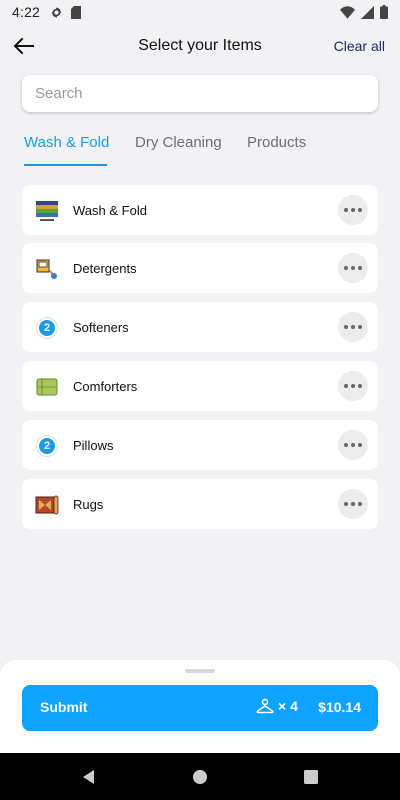 The width and height of the screenshot is (400, 800). I want to click on list-item-detergents: Detergents, so click(200, 268).